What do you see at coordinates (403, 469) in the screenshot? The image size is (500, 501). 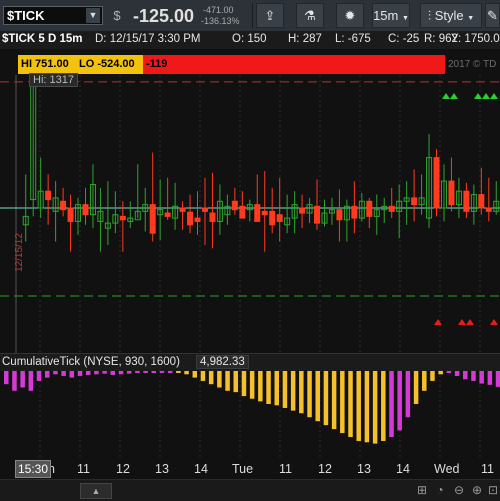 I see `time-tick: 14` at bounding box center [403, 469].